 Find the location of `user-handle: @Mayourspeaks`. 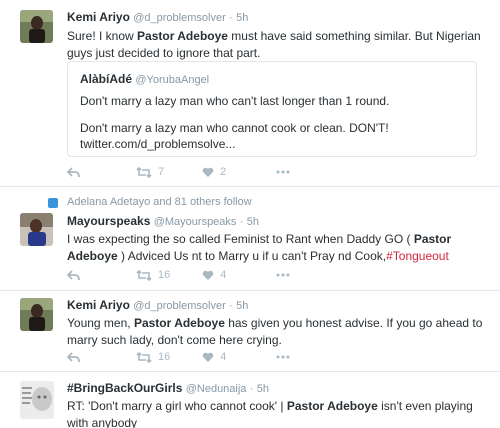

user-handle: @Mayourspeaks is located at coordinates (195, 222).